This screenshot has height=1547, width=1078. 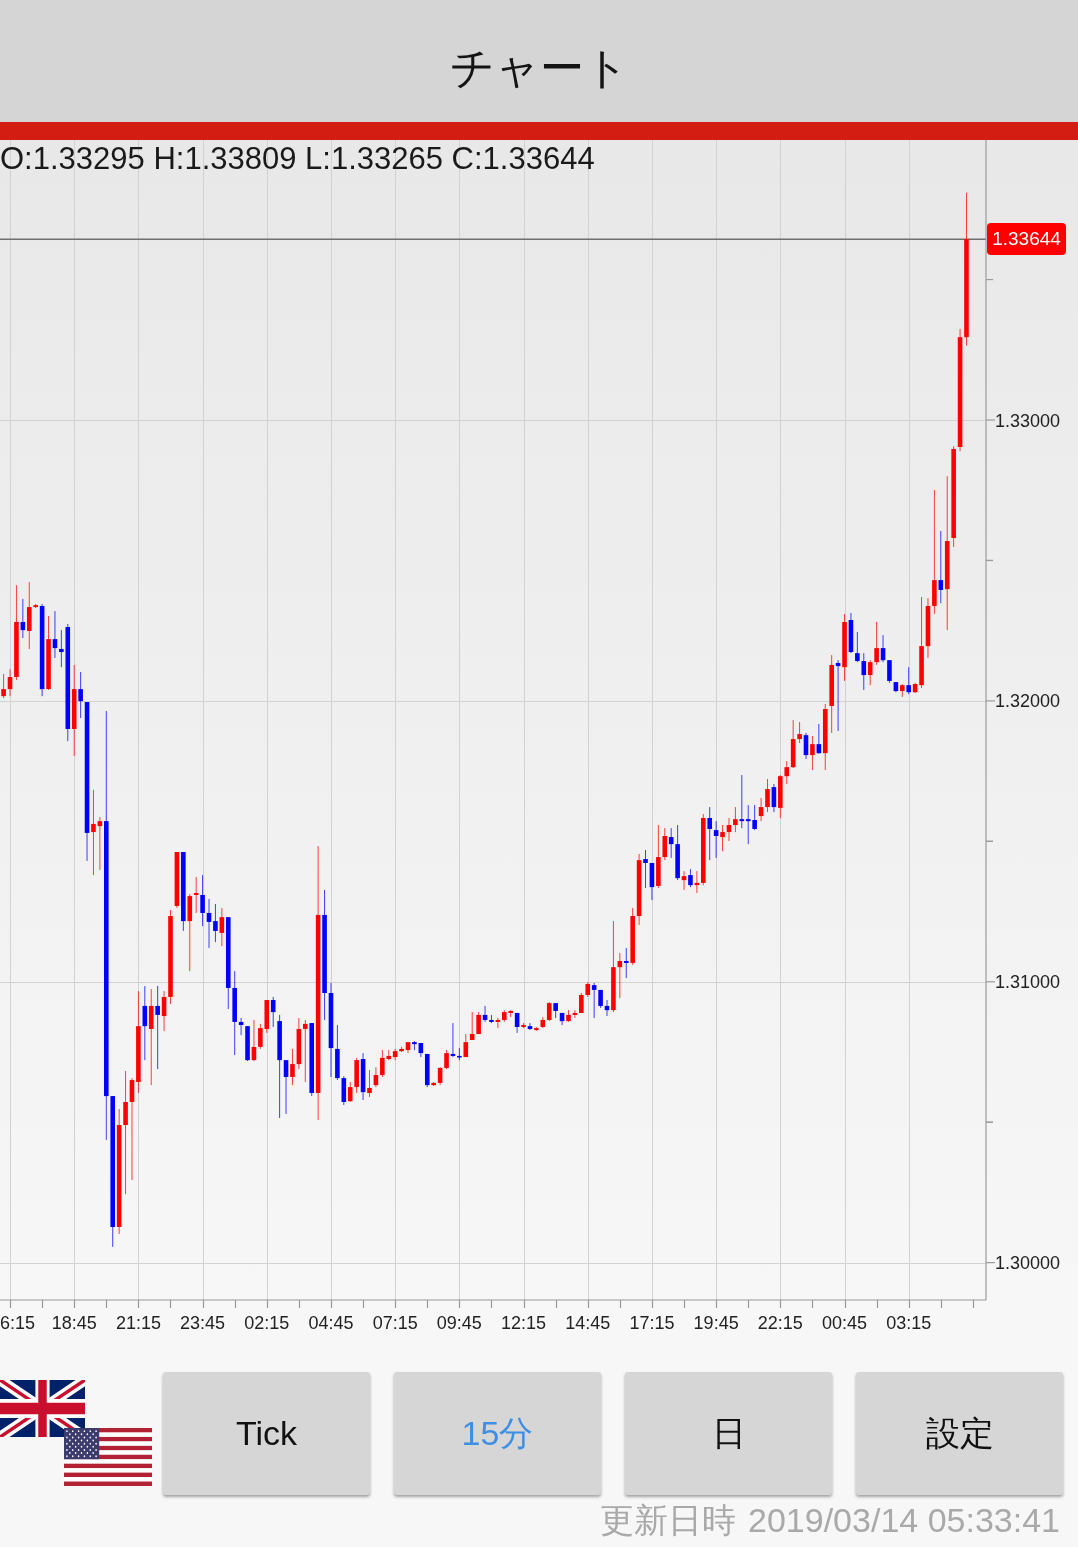 I want to click on time-axis-label: 19:45, so click(x=716, y=1323).